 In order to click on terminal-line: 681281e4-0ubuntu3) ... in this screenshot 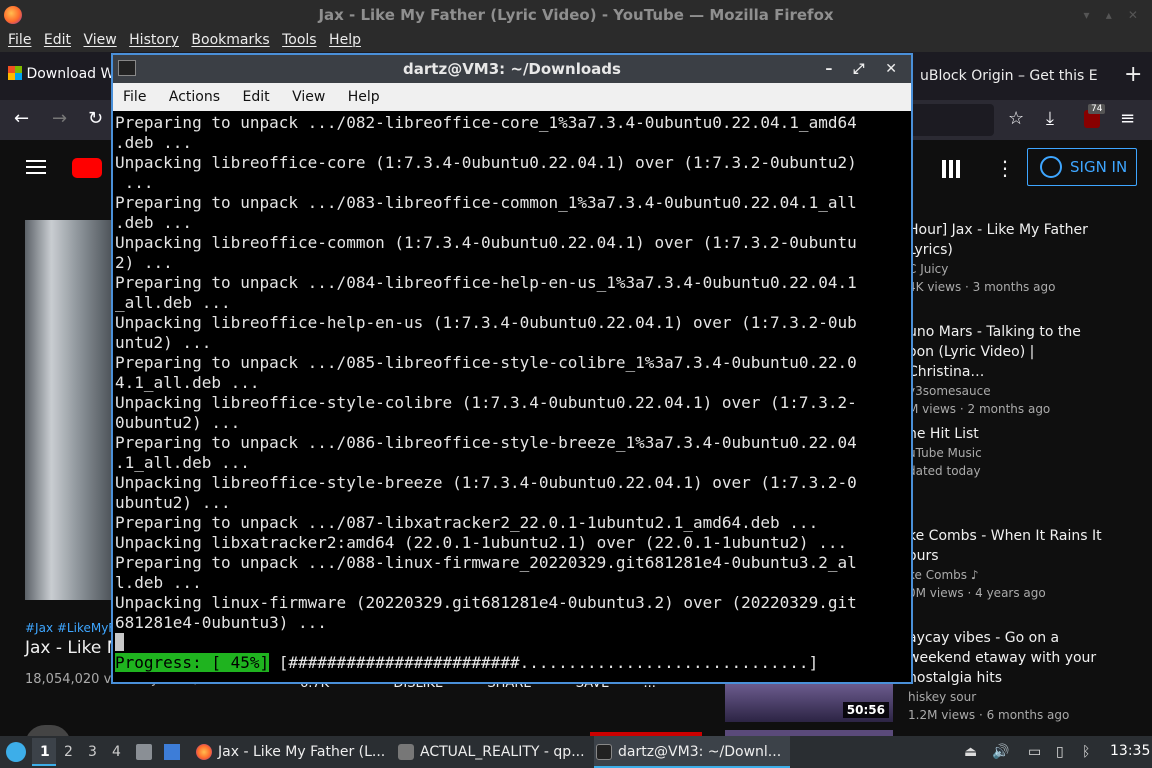, I will do `click(221, 622)`.